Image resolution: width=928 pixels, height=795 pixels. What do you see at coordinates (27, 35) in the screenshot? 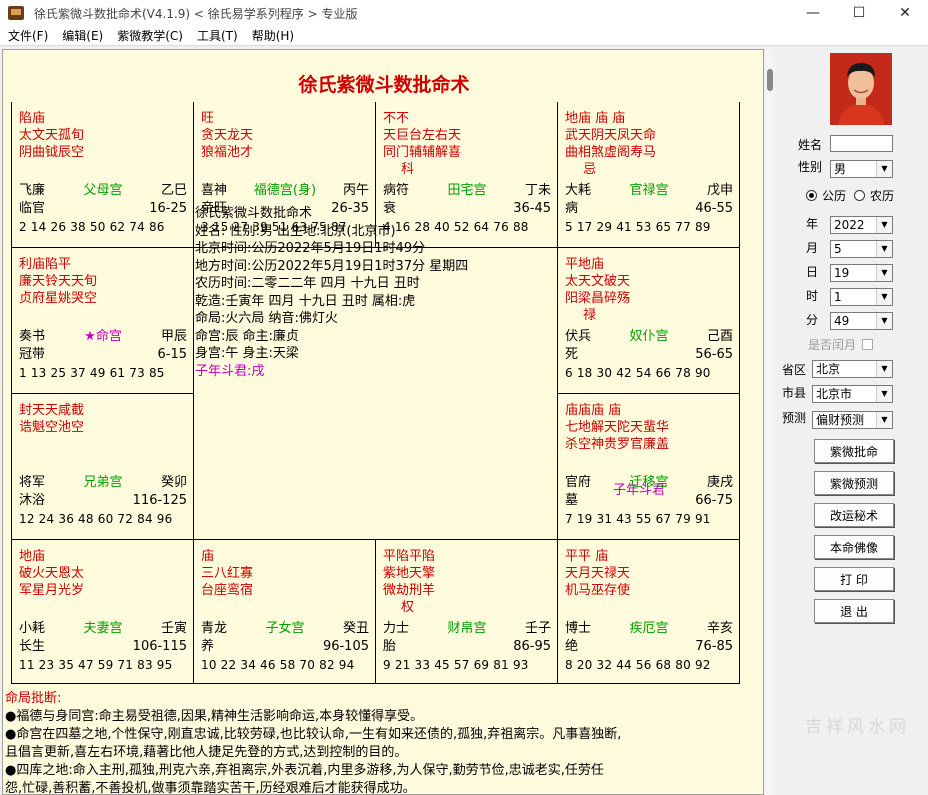
I see `menu-file: 文件(F)` at bounding box center [27, 35].